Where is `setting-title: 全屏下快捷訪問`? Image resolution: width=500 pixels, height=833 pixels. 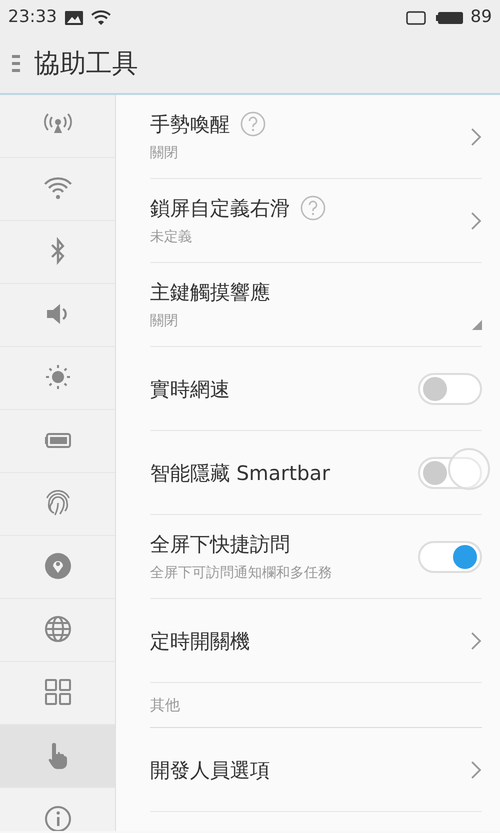
setting-title: 全屏下快捷訪問 is located at coordinates (220, 544).